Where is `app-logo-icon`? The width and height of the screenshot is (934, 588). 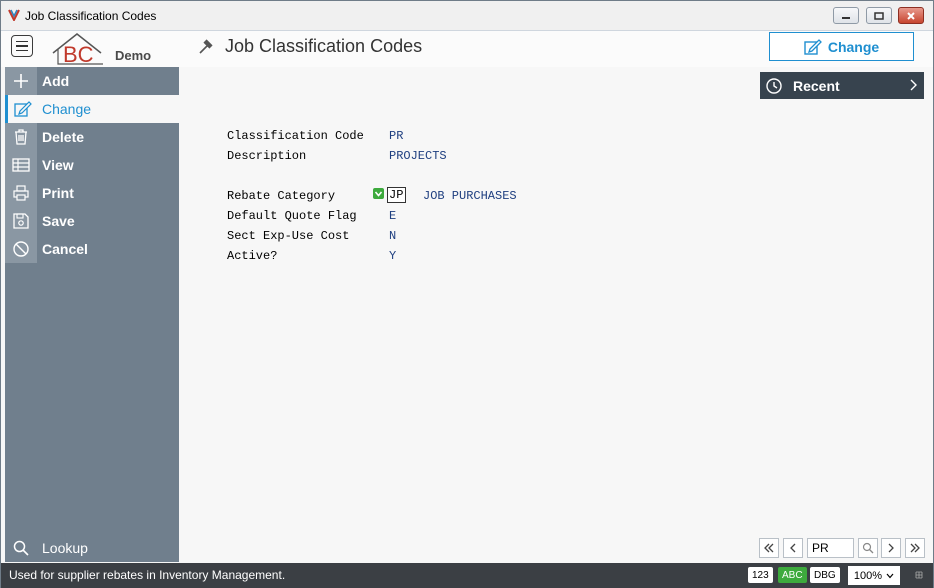
app-logo-icon is located at coordinates (14, 15).